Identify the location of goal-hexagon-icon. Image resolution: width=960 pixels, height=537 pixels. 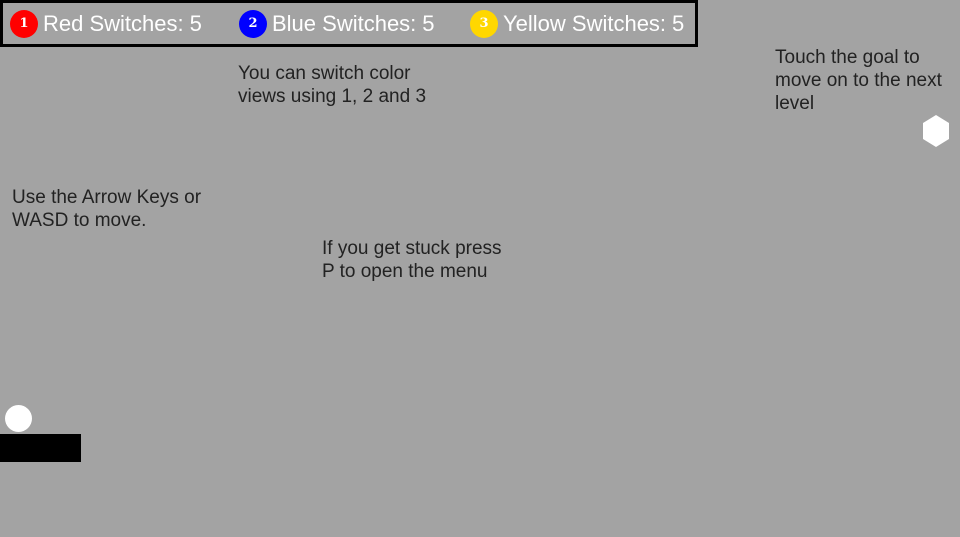
(936, 131).